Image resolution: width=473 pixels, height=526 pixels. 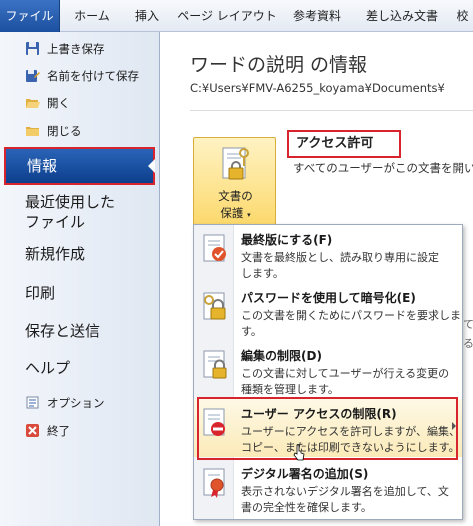 I want to click on active-pointer-icon, so click(x=151, y=166).